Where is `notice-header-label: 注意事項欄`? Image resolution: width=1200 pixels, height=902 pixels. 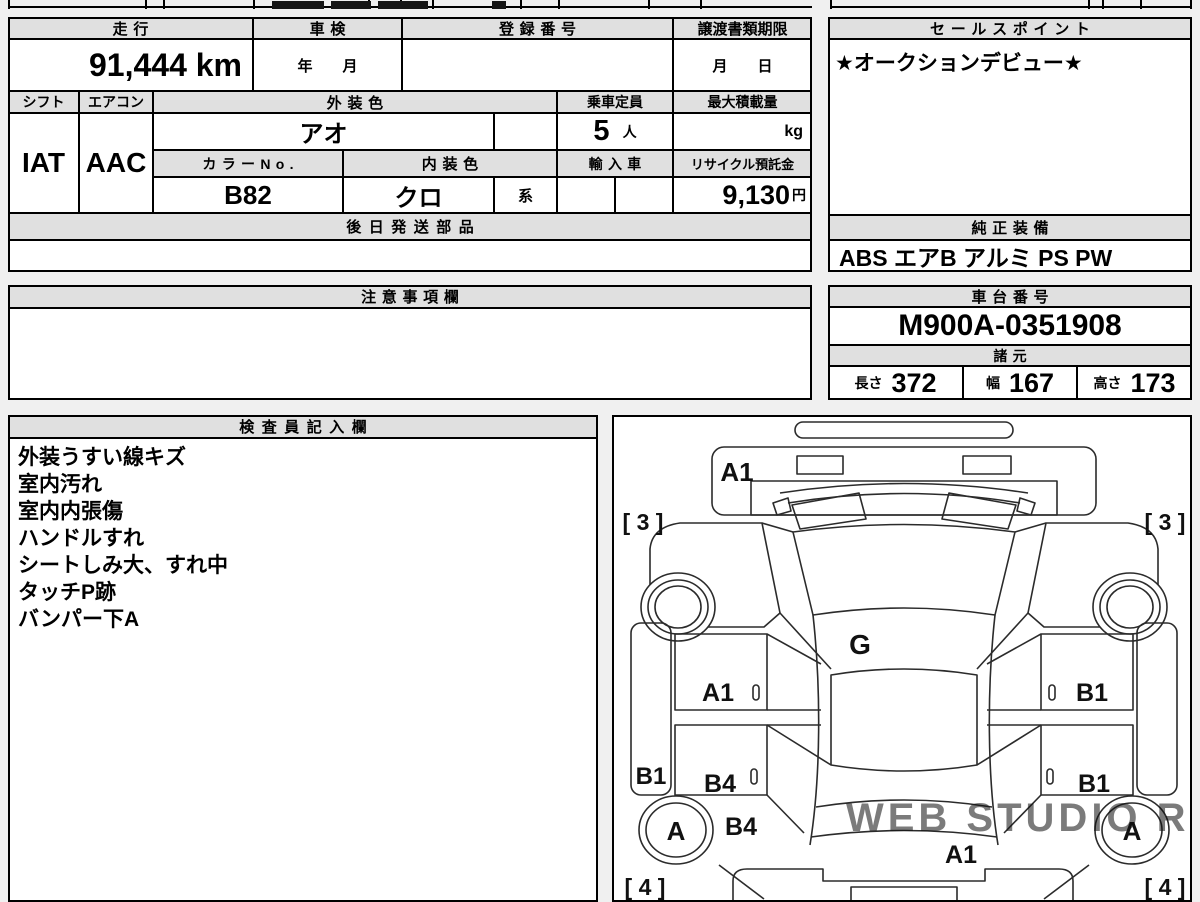
notice-header-label: 注意事項欄 is located at coordinates (413, 297).